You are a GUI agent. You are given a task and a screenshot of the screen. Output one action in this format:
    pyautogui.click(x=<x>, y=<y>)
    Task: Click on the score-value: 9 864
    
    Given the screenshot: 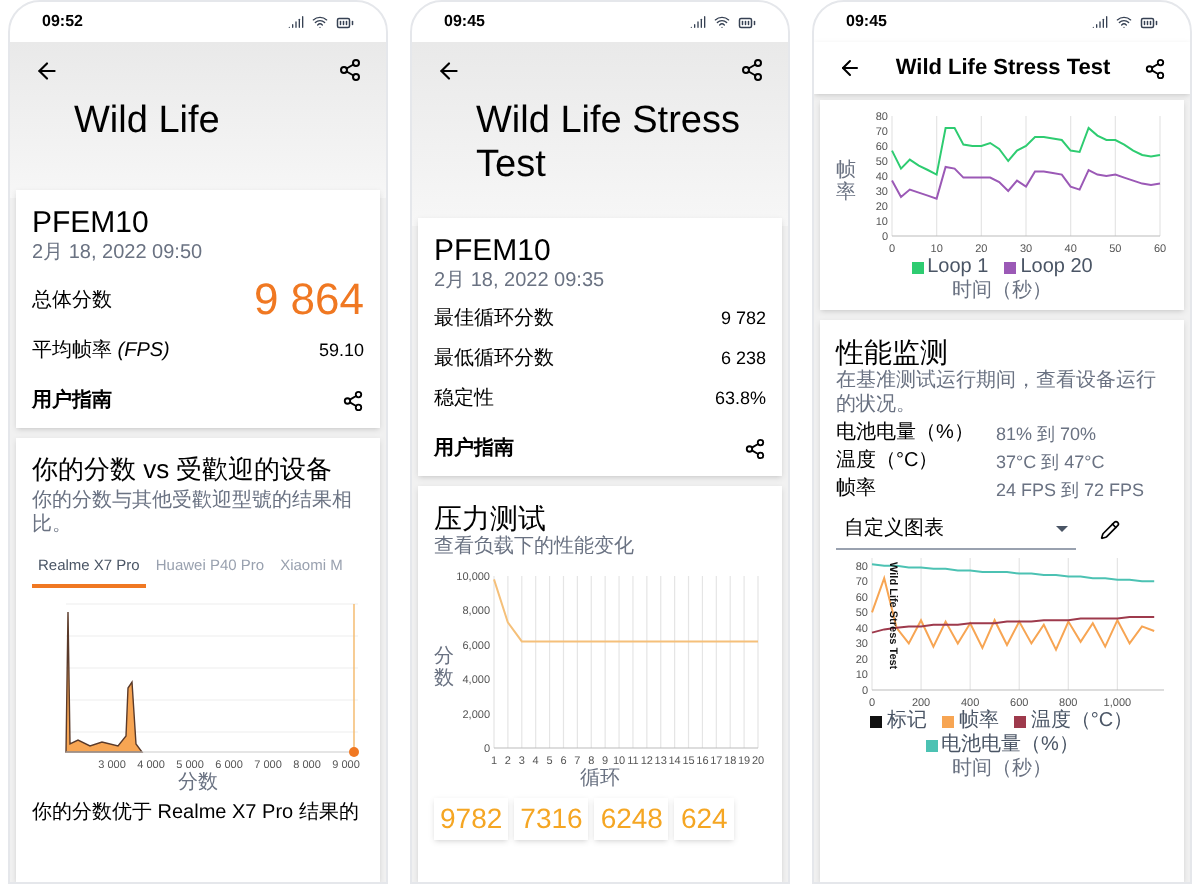 What is the action you would take?
    pyautogui.click(x=308, y=300)
    